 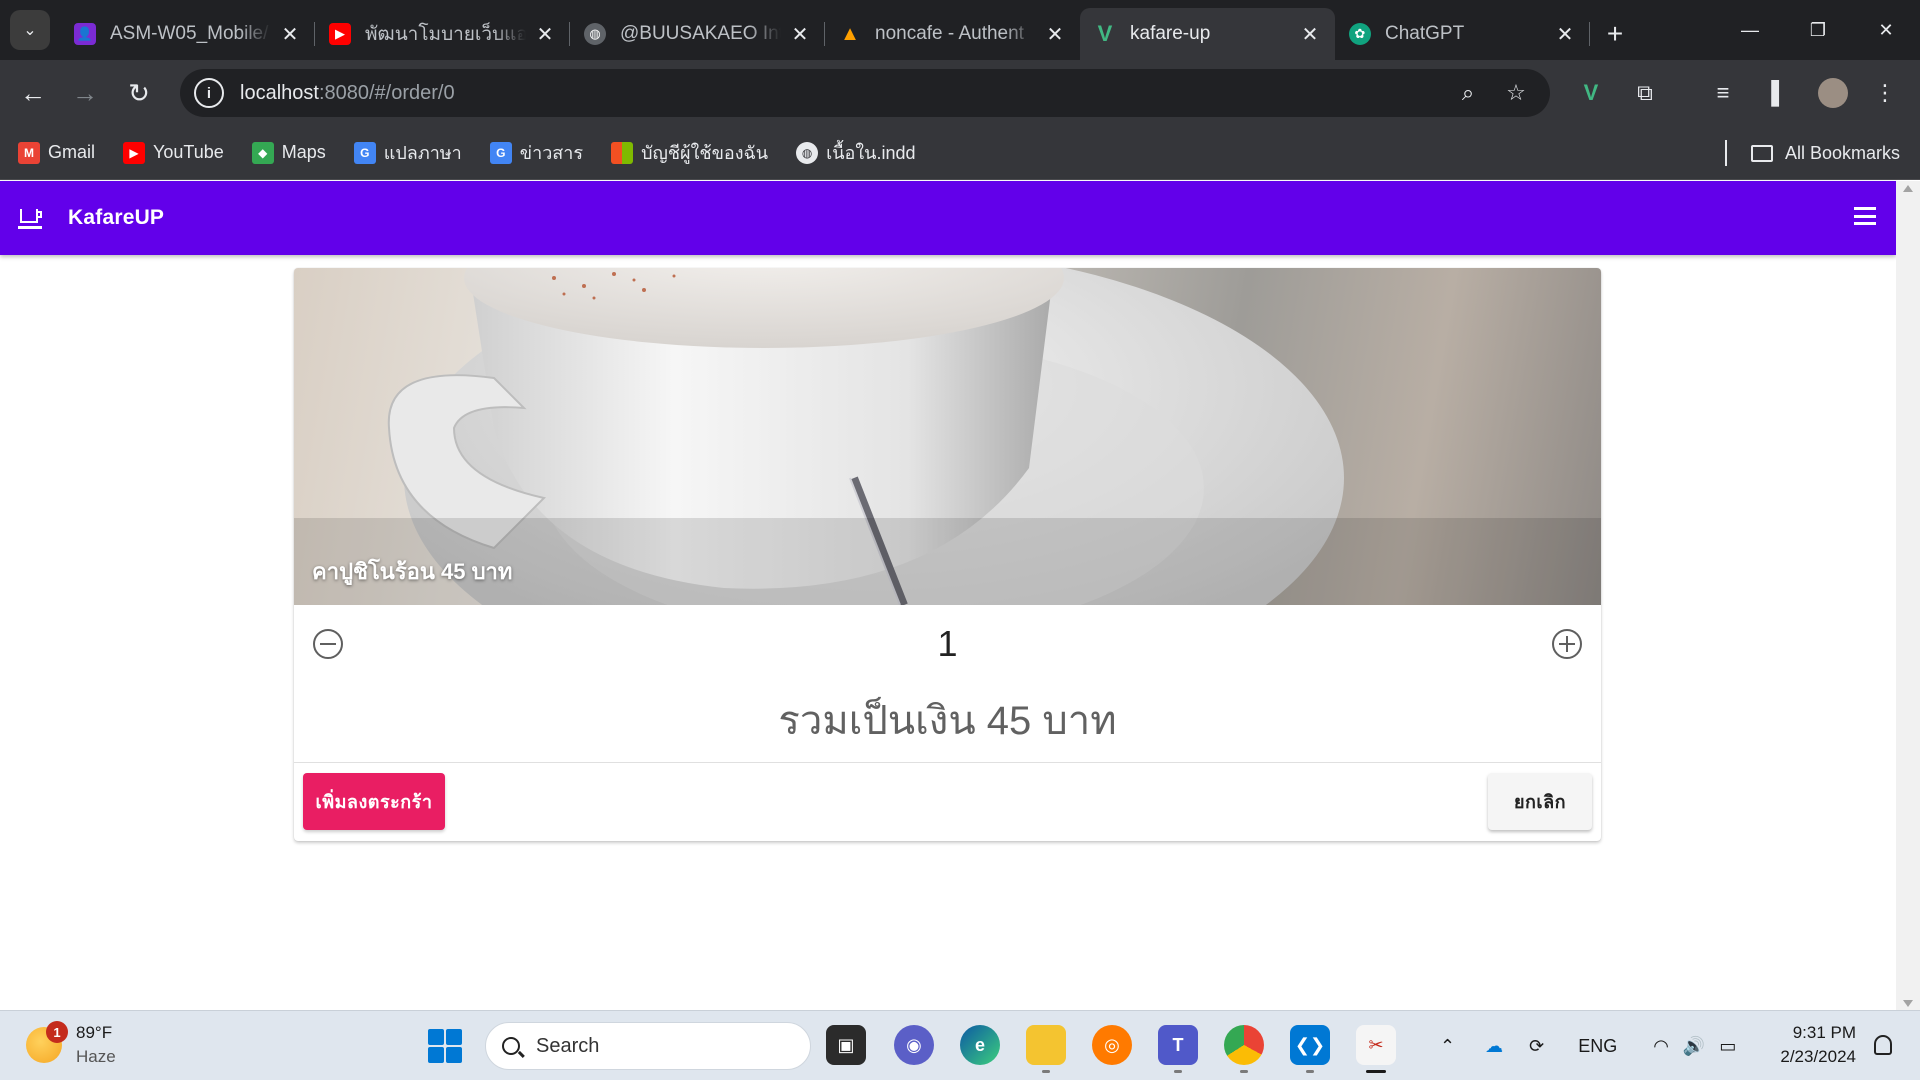 I want to click on globe-icon: ◍, so click(x=807, y=152).